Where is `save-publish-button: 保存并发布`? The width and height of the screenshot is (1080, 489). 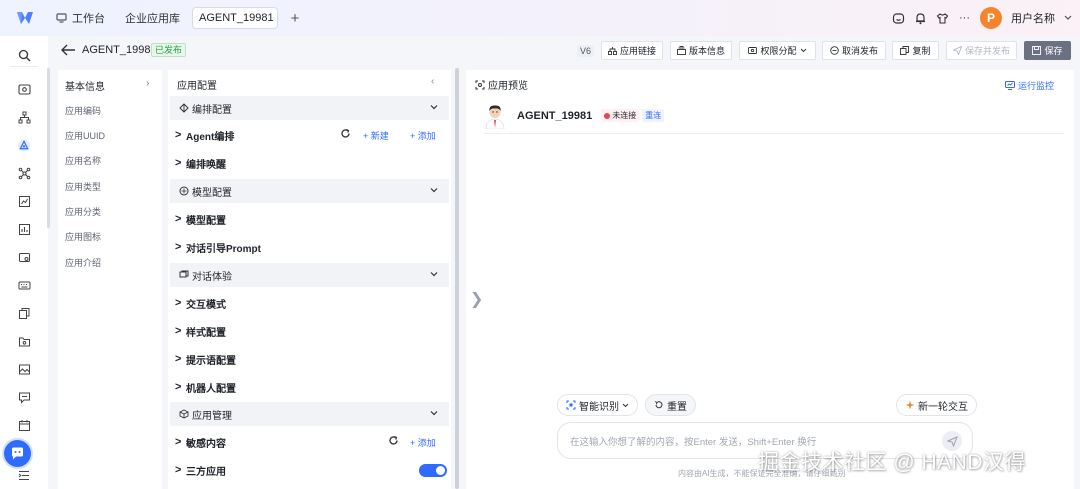 save-publish-button: 保存并发布 is located at coordinates (981, 50).